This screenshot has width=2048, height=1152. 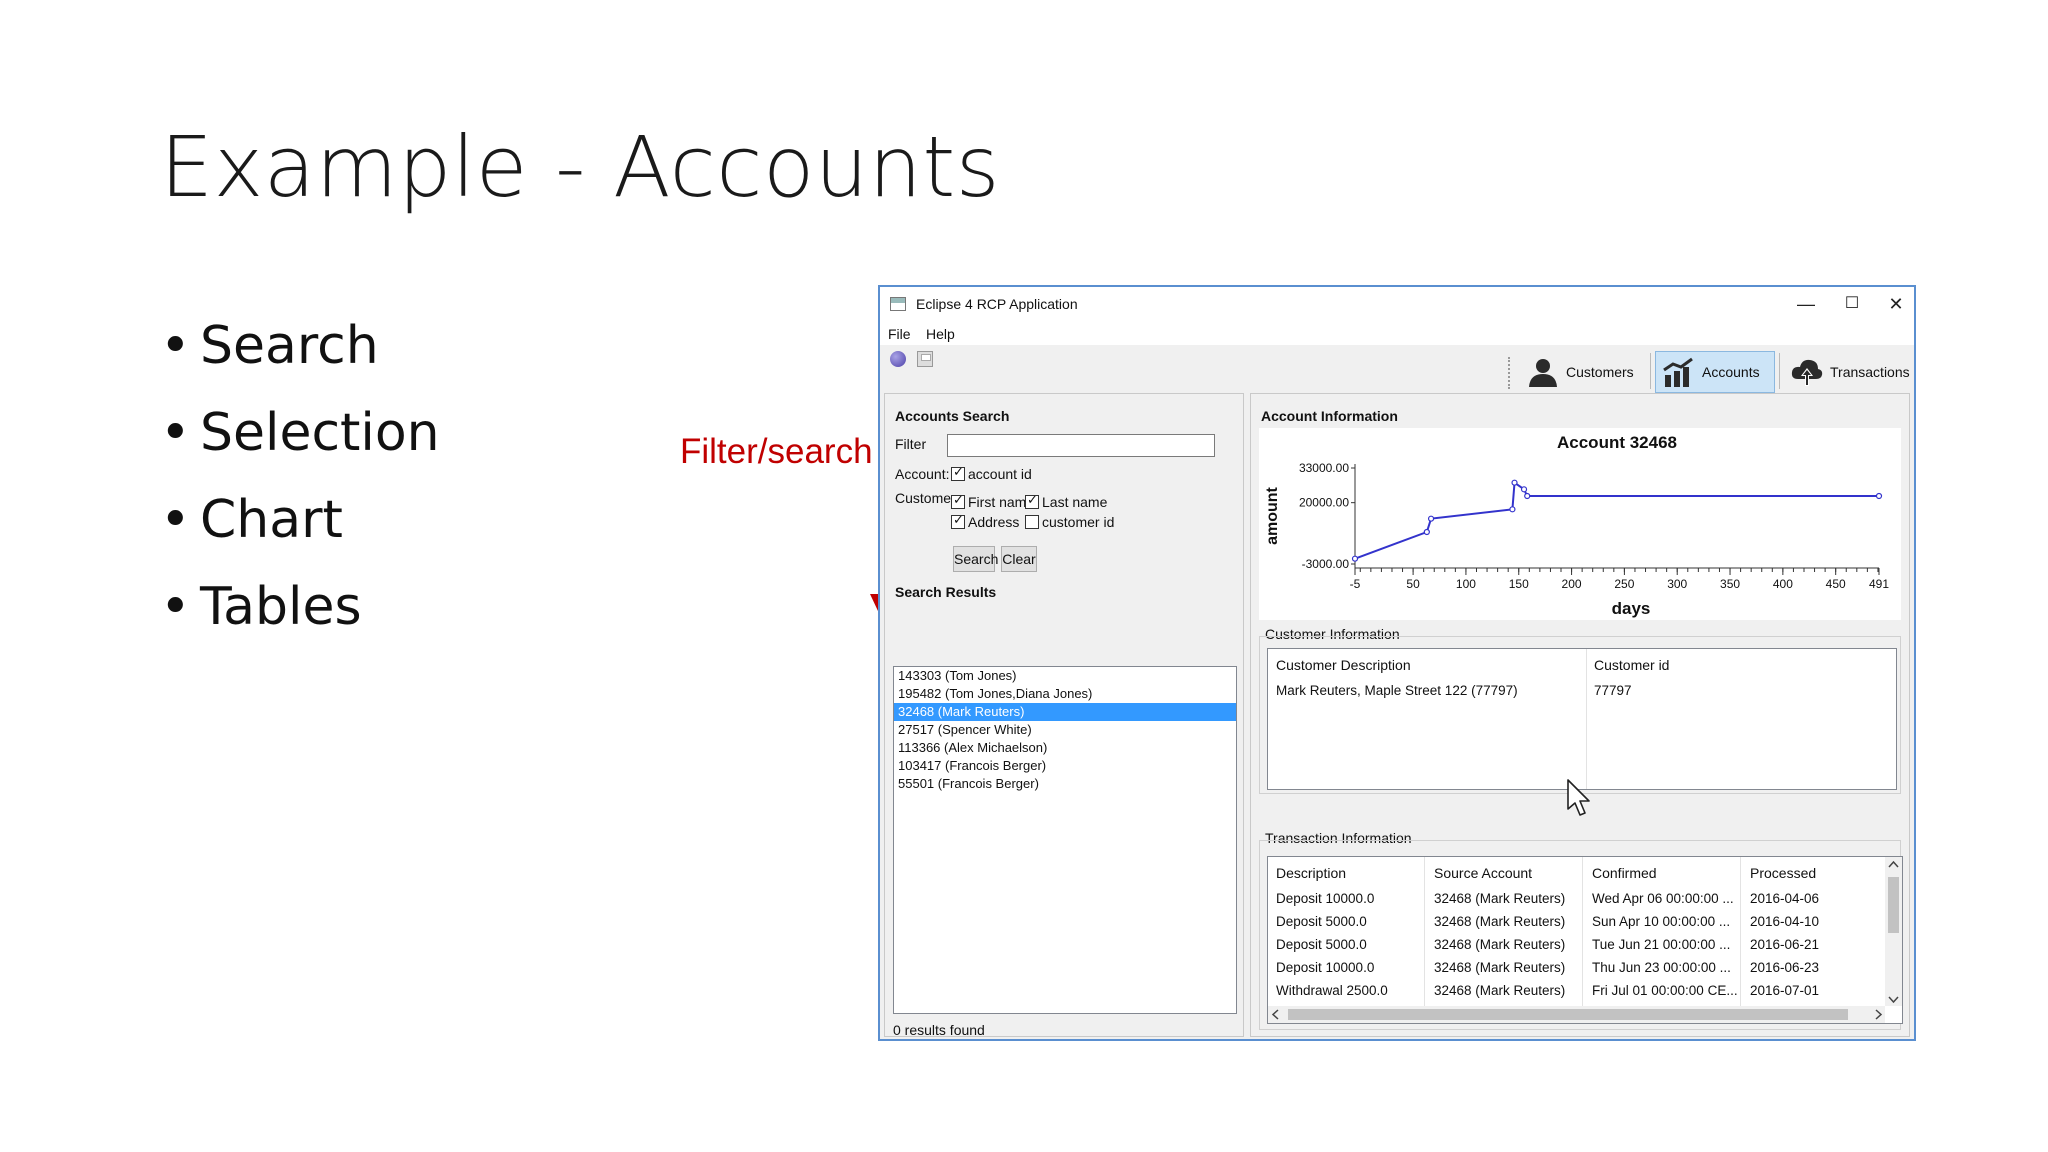 I want to click on checkbox-label: account id, so click(x=1000, y=474).